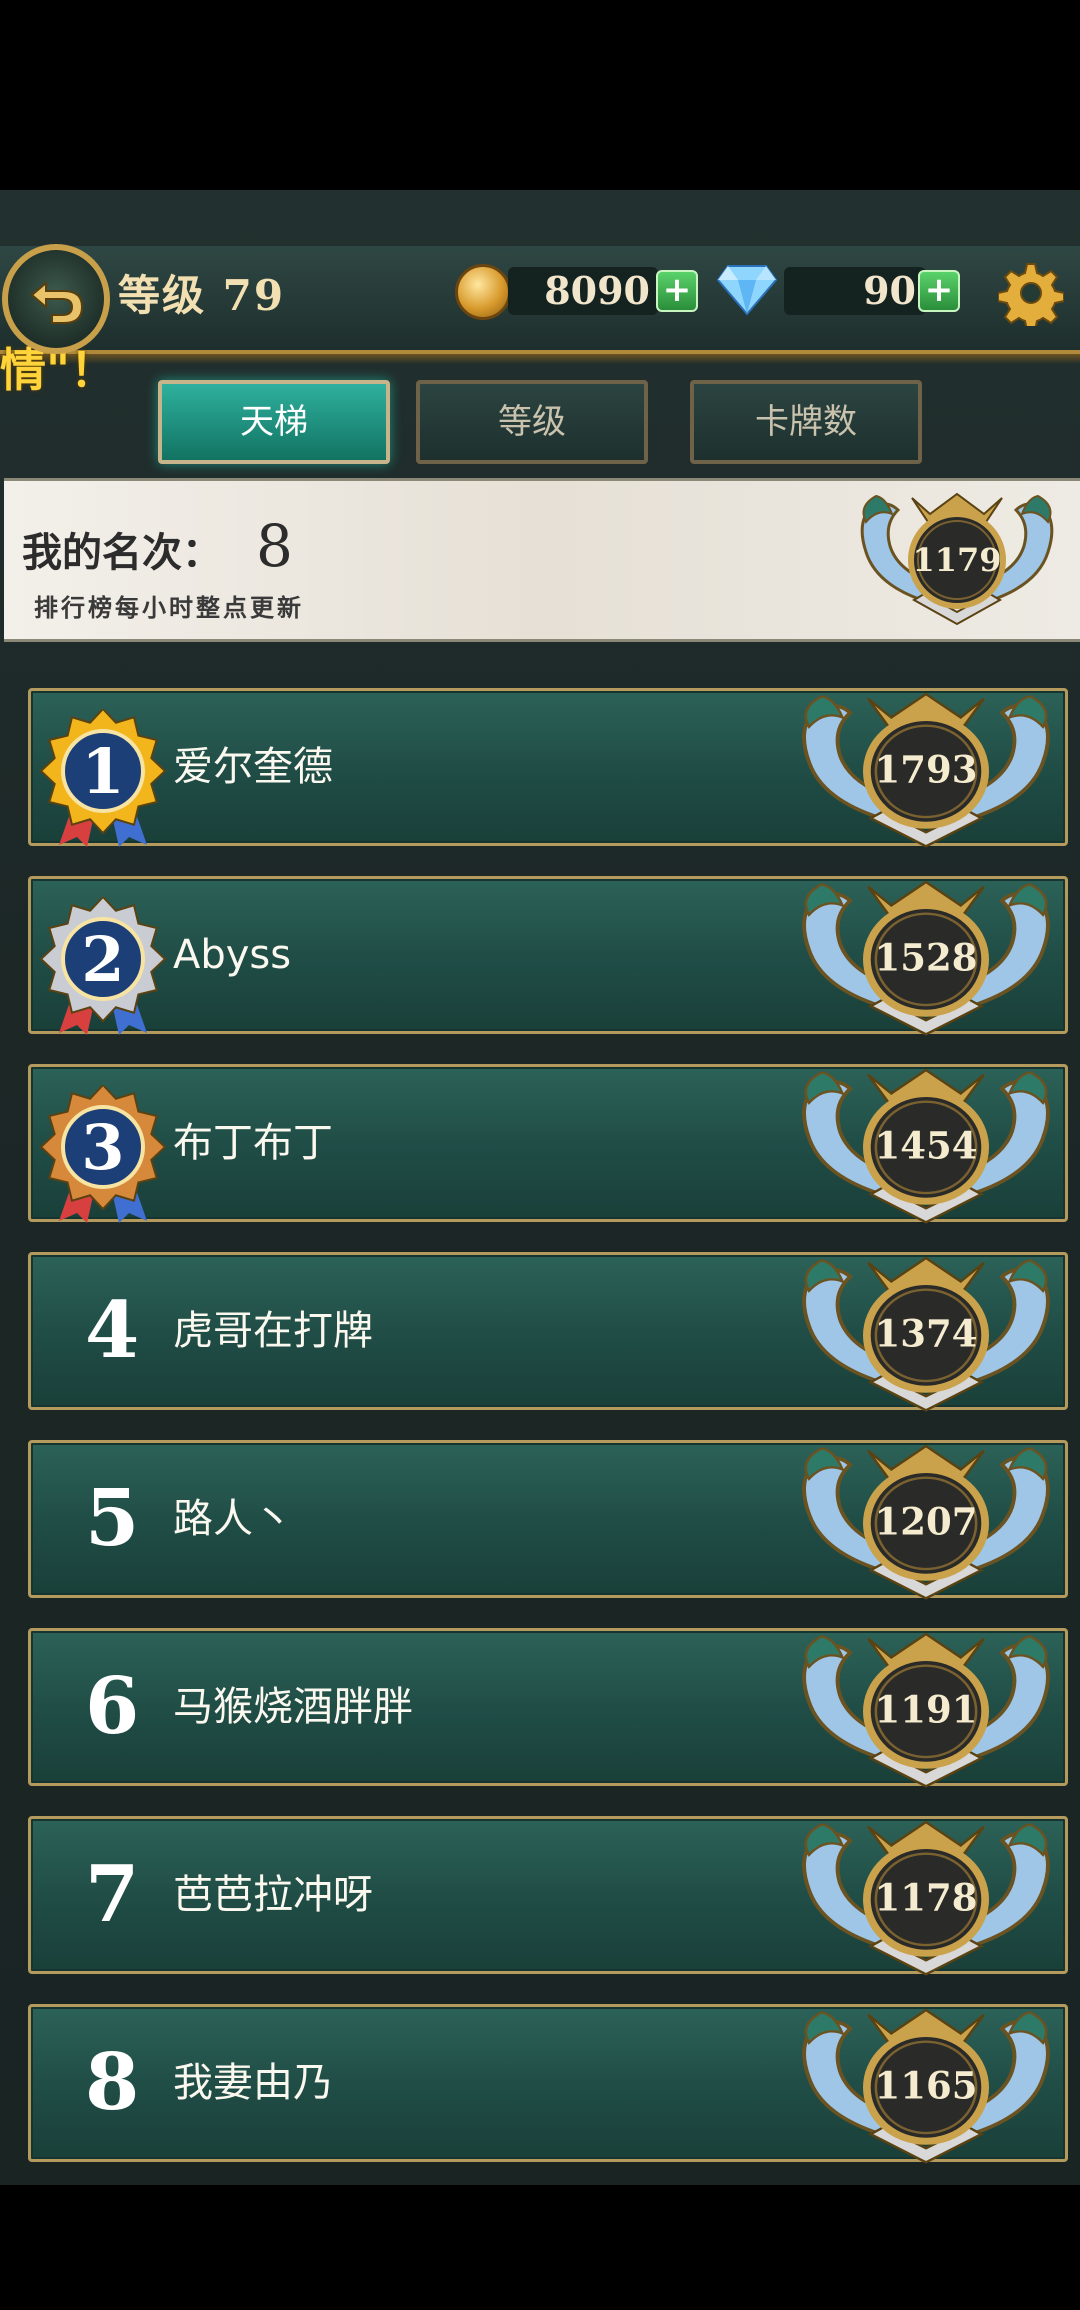 This screenshot has width=1080, height=2310. Describe the element at coordinates (274, 422) in the screenshot. I see `tab-0: 天梯` at that location.